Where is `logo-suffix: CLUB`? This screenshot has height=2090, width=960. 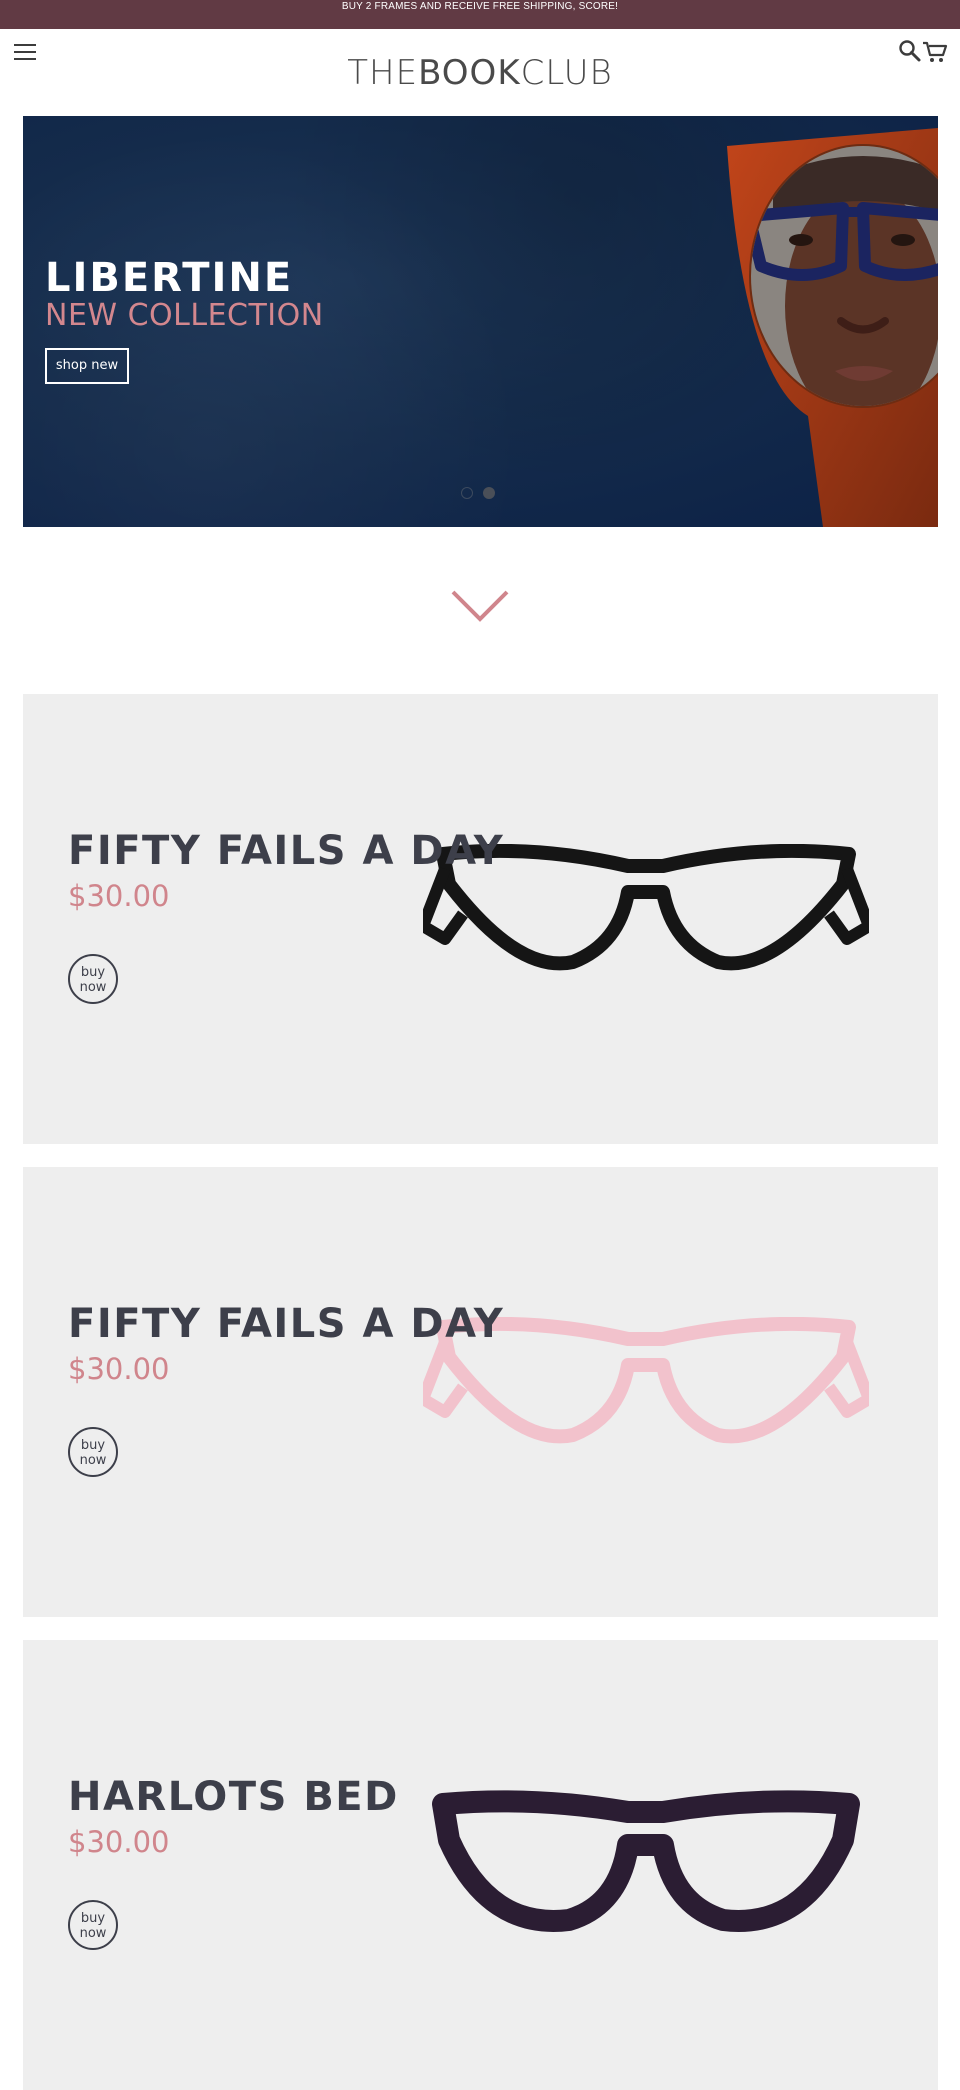
logo-suffix: CLUB is located at coordinates (566, 73).